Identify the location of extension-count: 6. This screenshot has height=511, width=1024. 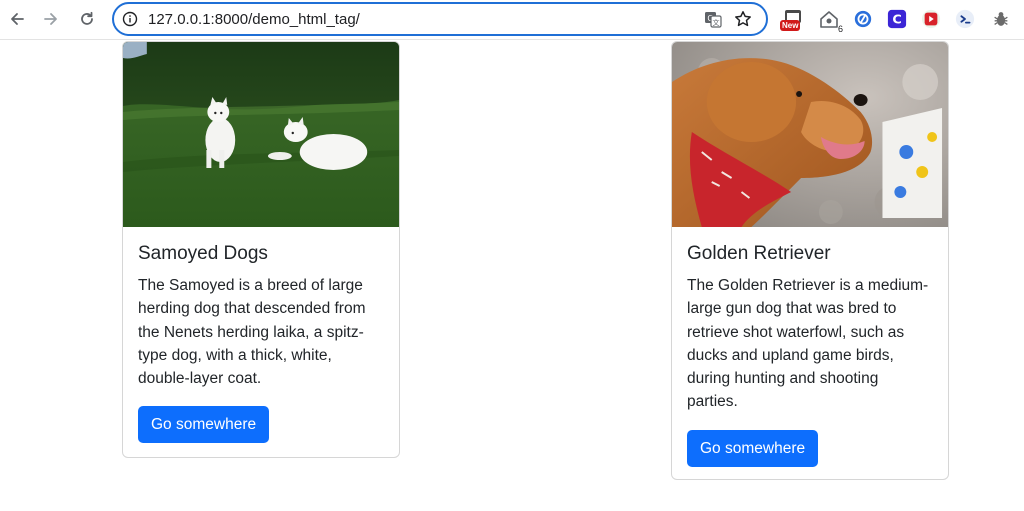
(840, 29).